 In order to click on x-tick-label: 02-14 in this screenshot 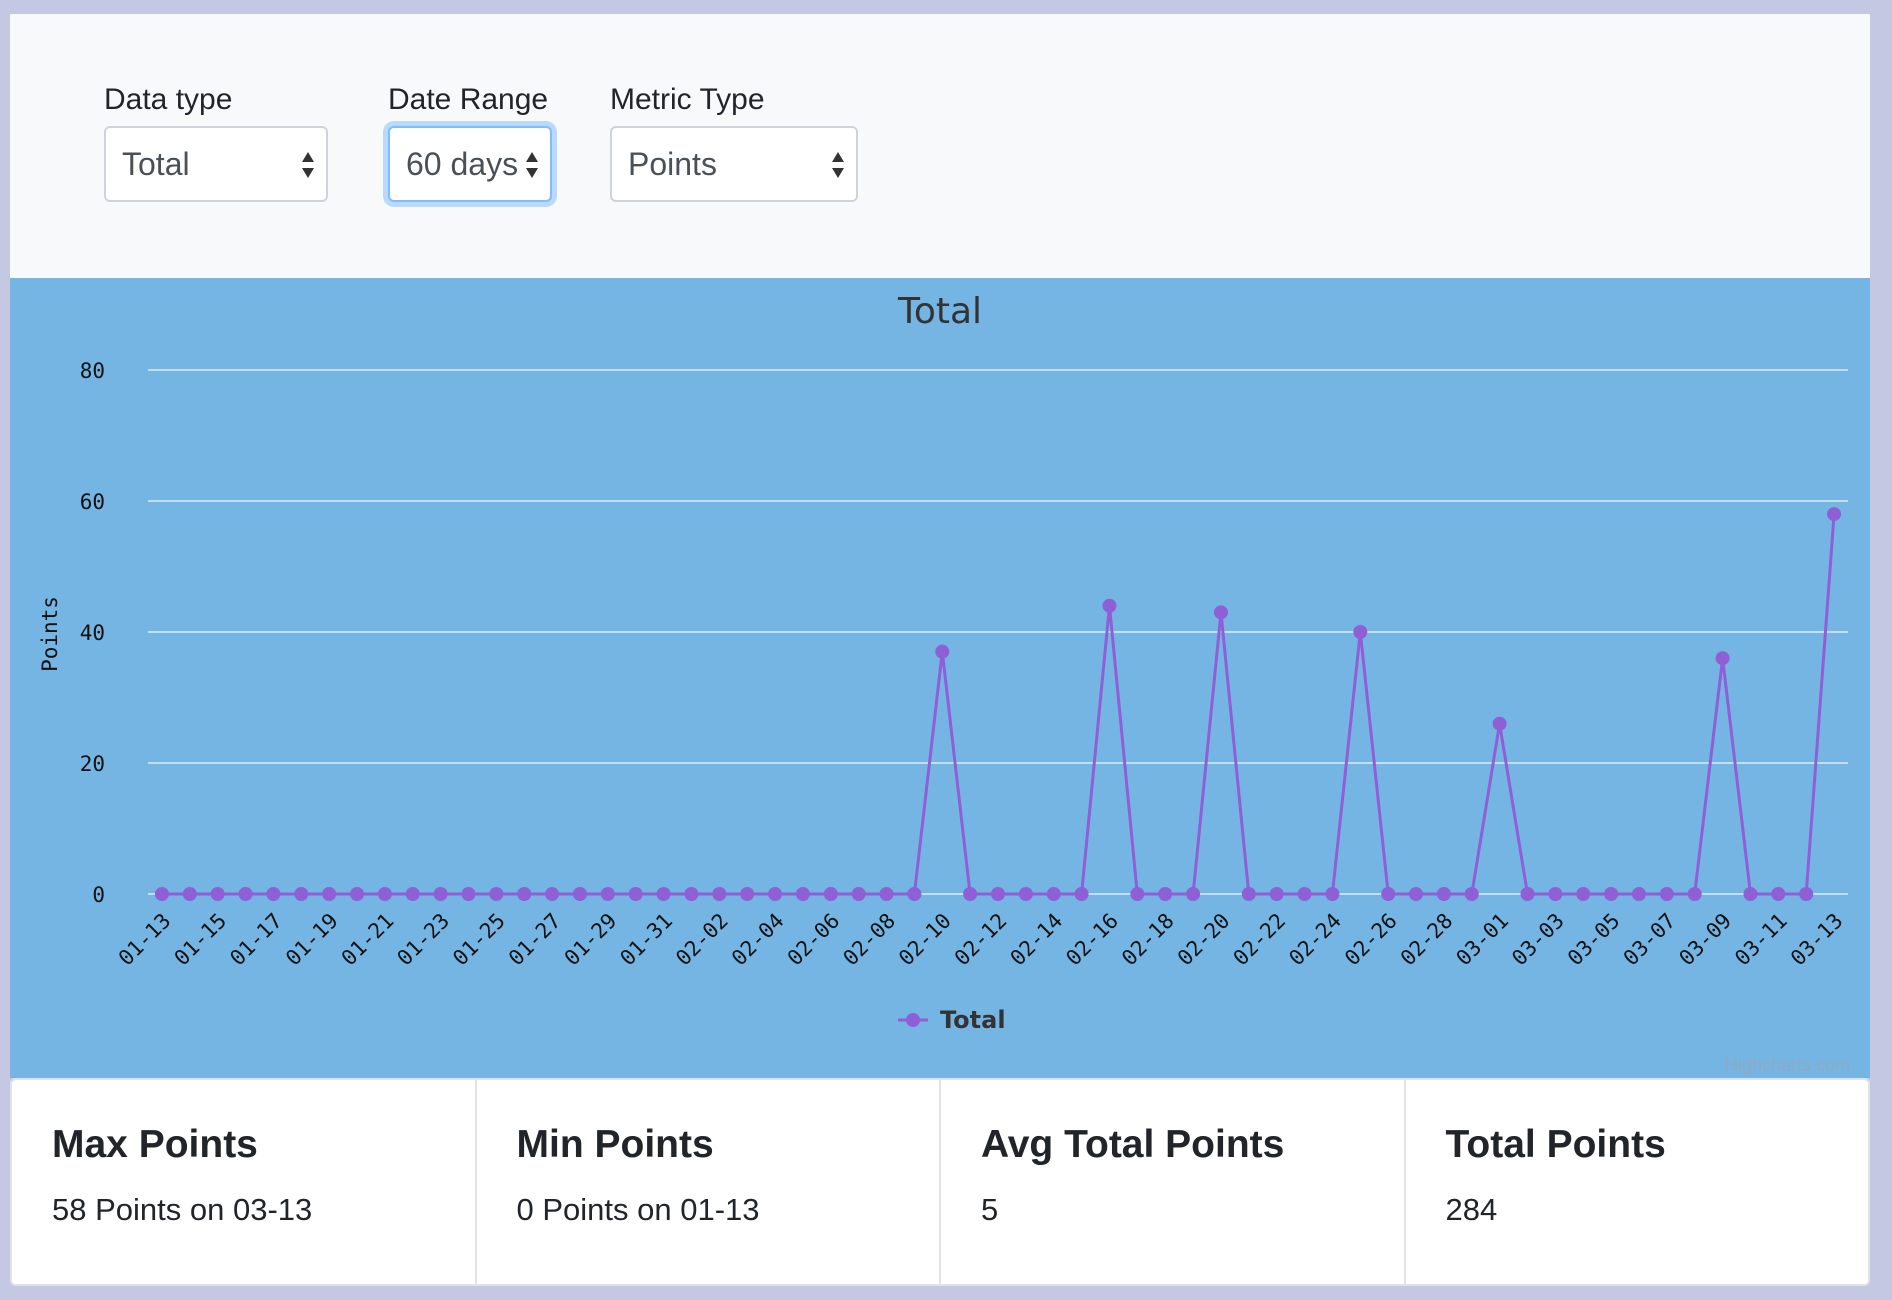, I will do `click(1037, 940)`.